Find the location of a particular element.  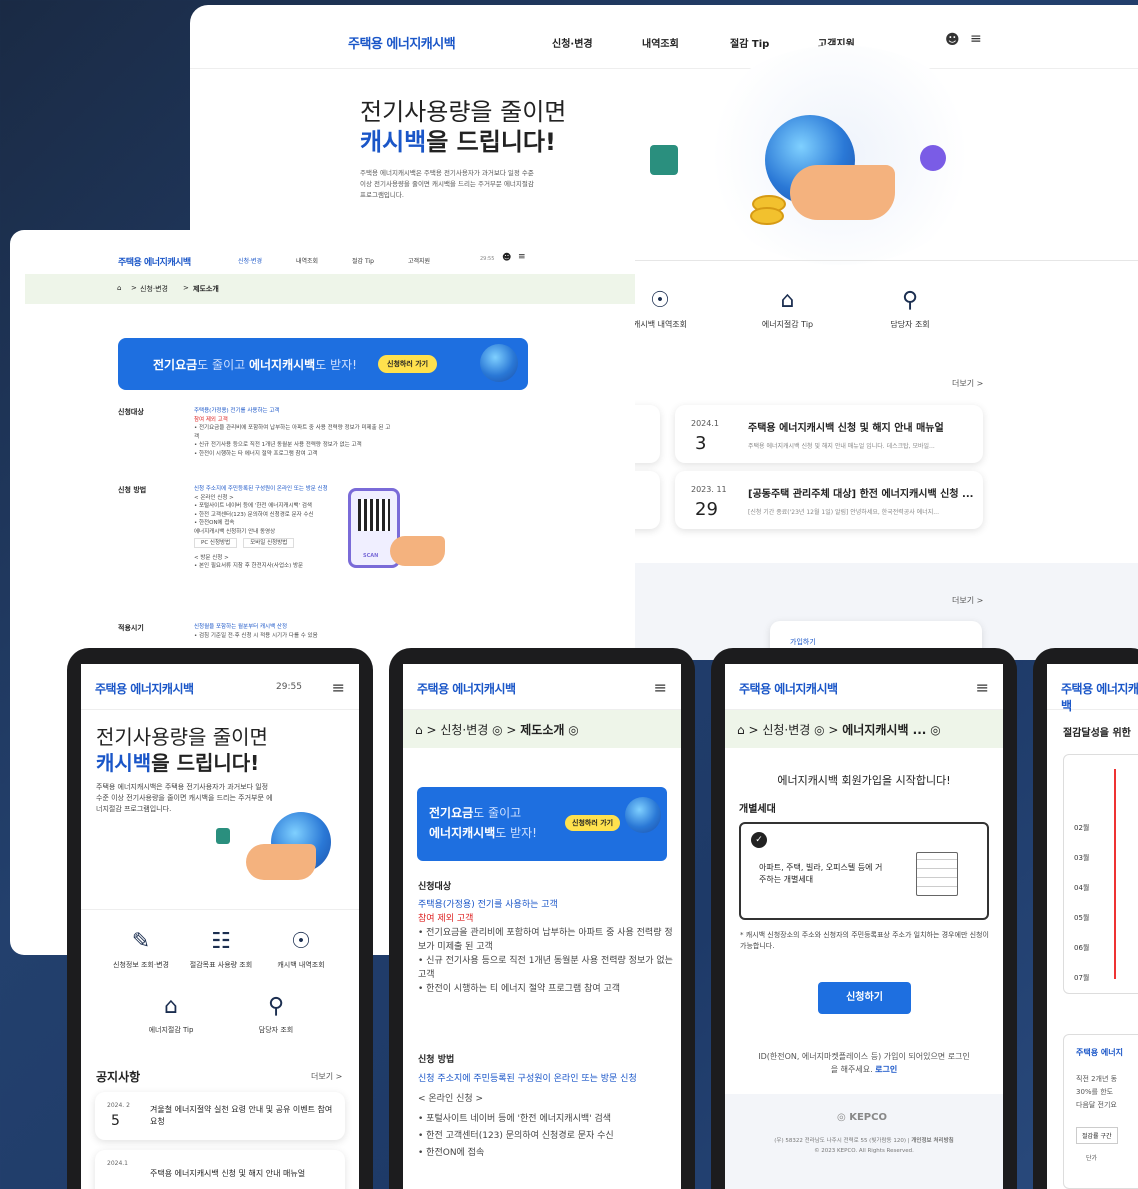

quick-info-change: ✎ 신청정보 조회·변경 is located at coordinates (141, 949).